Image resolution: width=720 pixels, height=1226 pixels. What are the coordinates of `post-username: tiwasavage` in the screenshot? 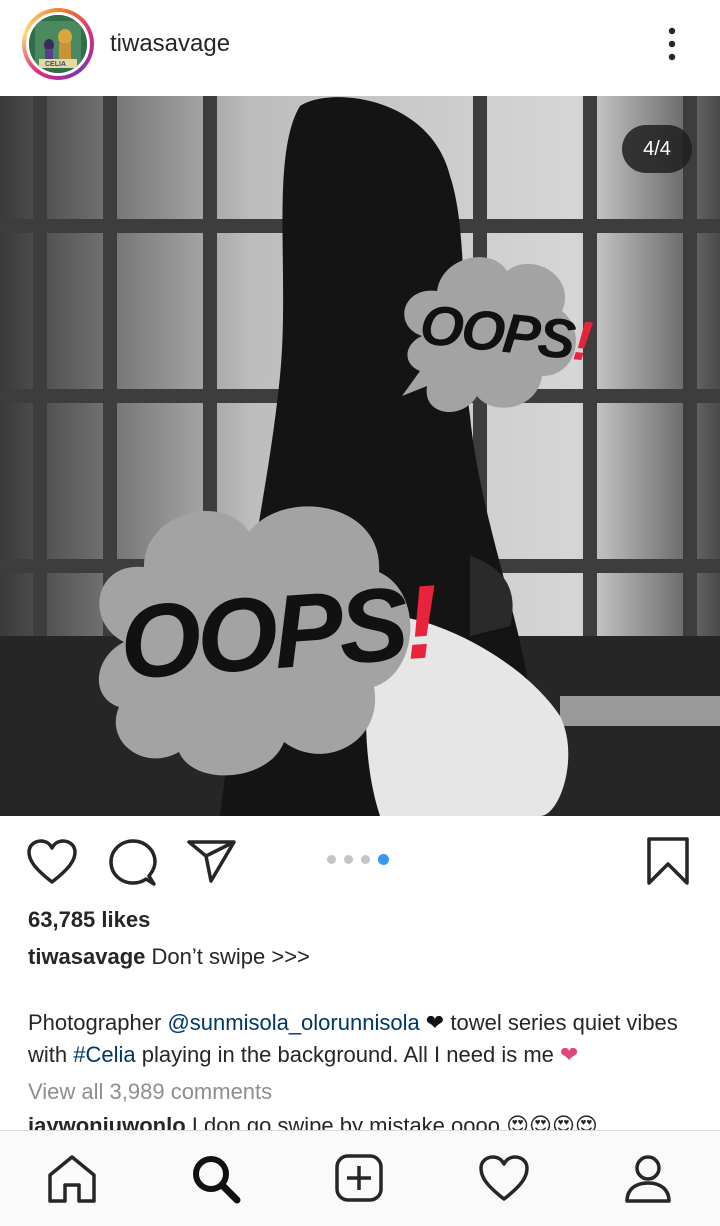 It's located at (170, 44).